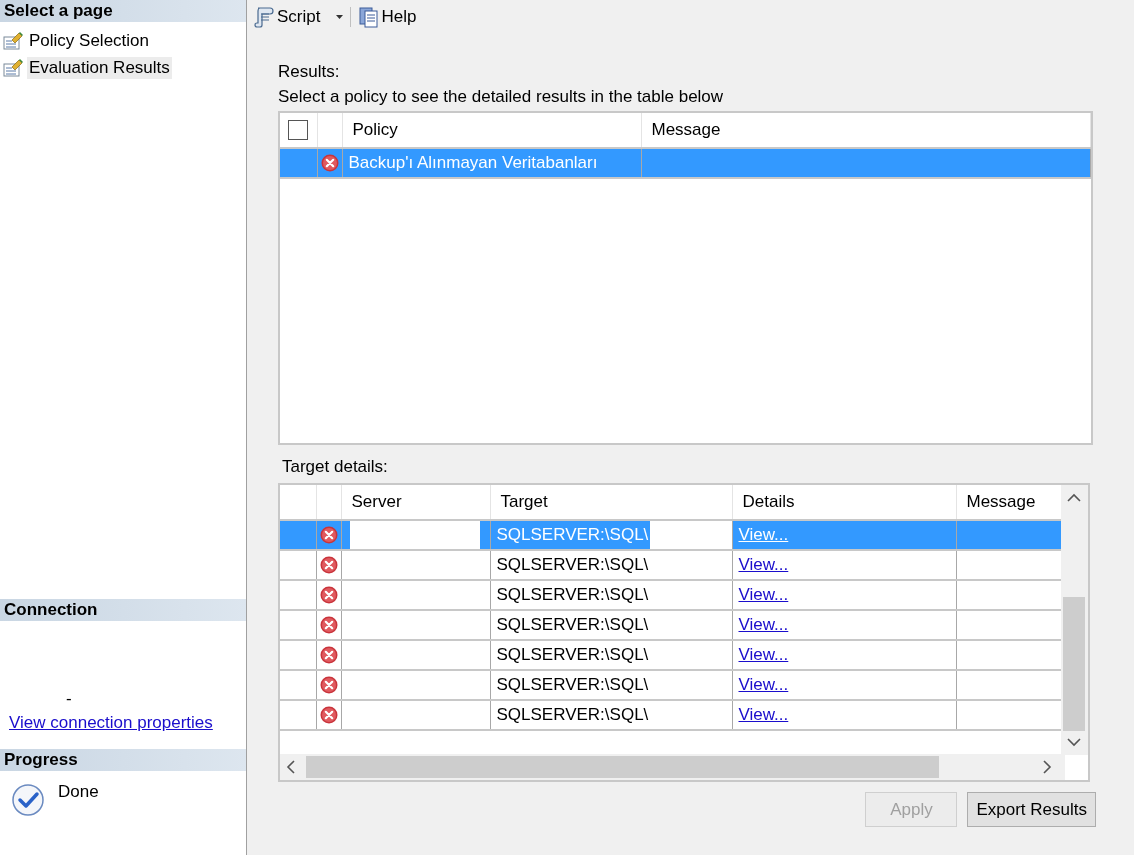  Describe the element at coordinates (28, 800) in the screenshot. I see `checkmark-icon` at that location.